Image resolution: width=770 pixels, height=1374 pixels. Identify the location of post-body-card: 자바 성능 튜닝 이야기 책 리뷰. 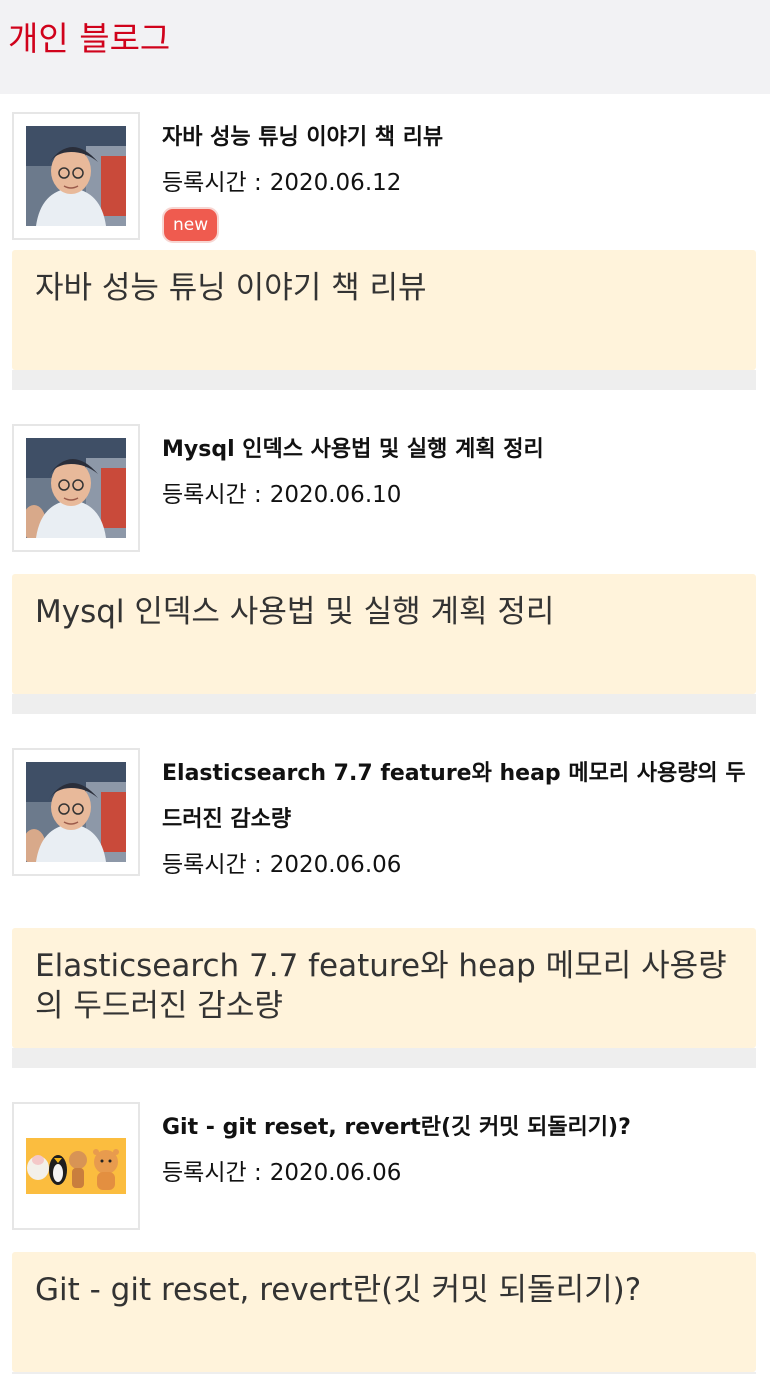
(384, 310).